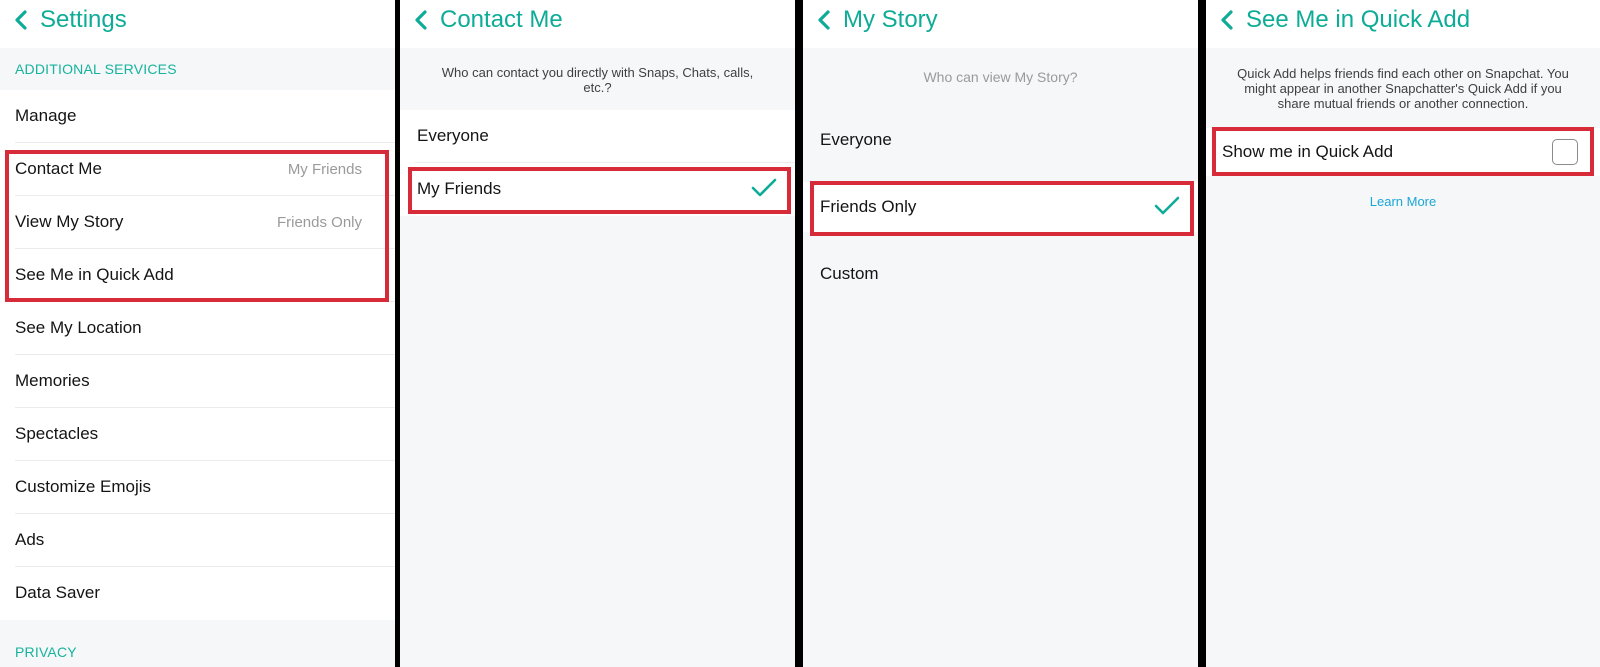  What do you see at coordinates (1000, 207) in the screenshot?
I see `option-friends-only: Friends Only` at bounding box center [1000, 207].